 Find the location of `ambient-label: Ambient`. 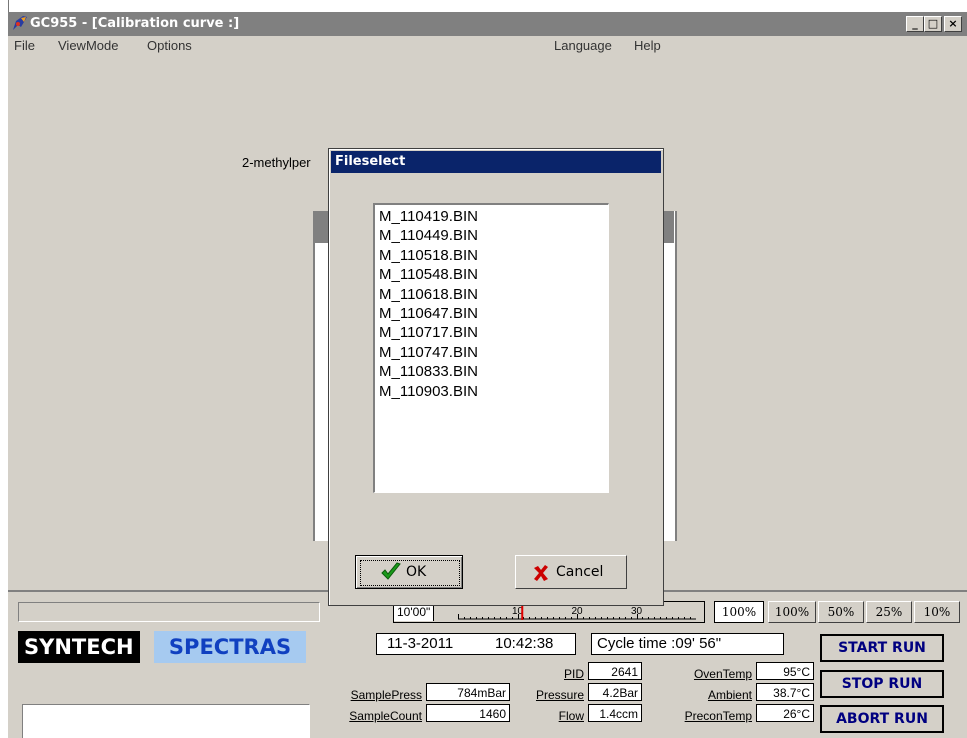

ambient-label: Ambient is located at coordinates (729, 695).